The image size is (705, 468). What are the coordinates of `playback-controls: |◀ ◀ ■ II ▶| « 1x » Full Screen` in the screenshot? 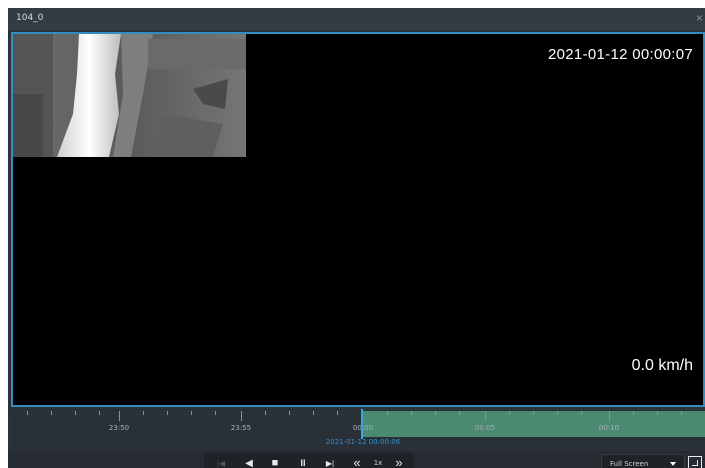 It's located at (356, 459).